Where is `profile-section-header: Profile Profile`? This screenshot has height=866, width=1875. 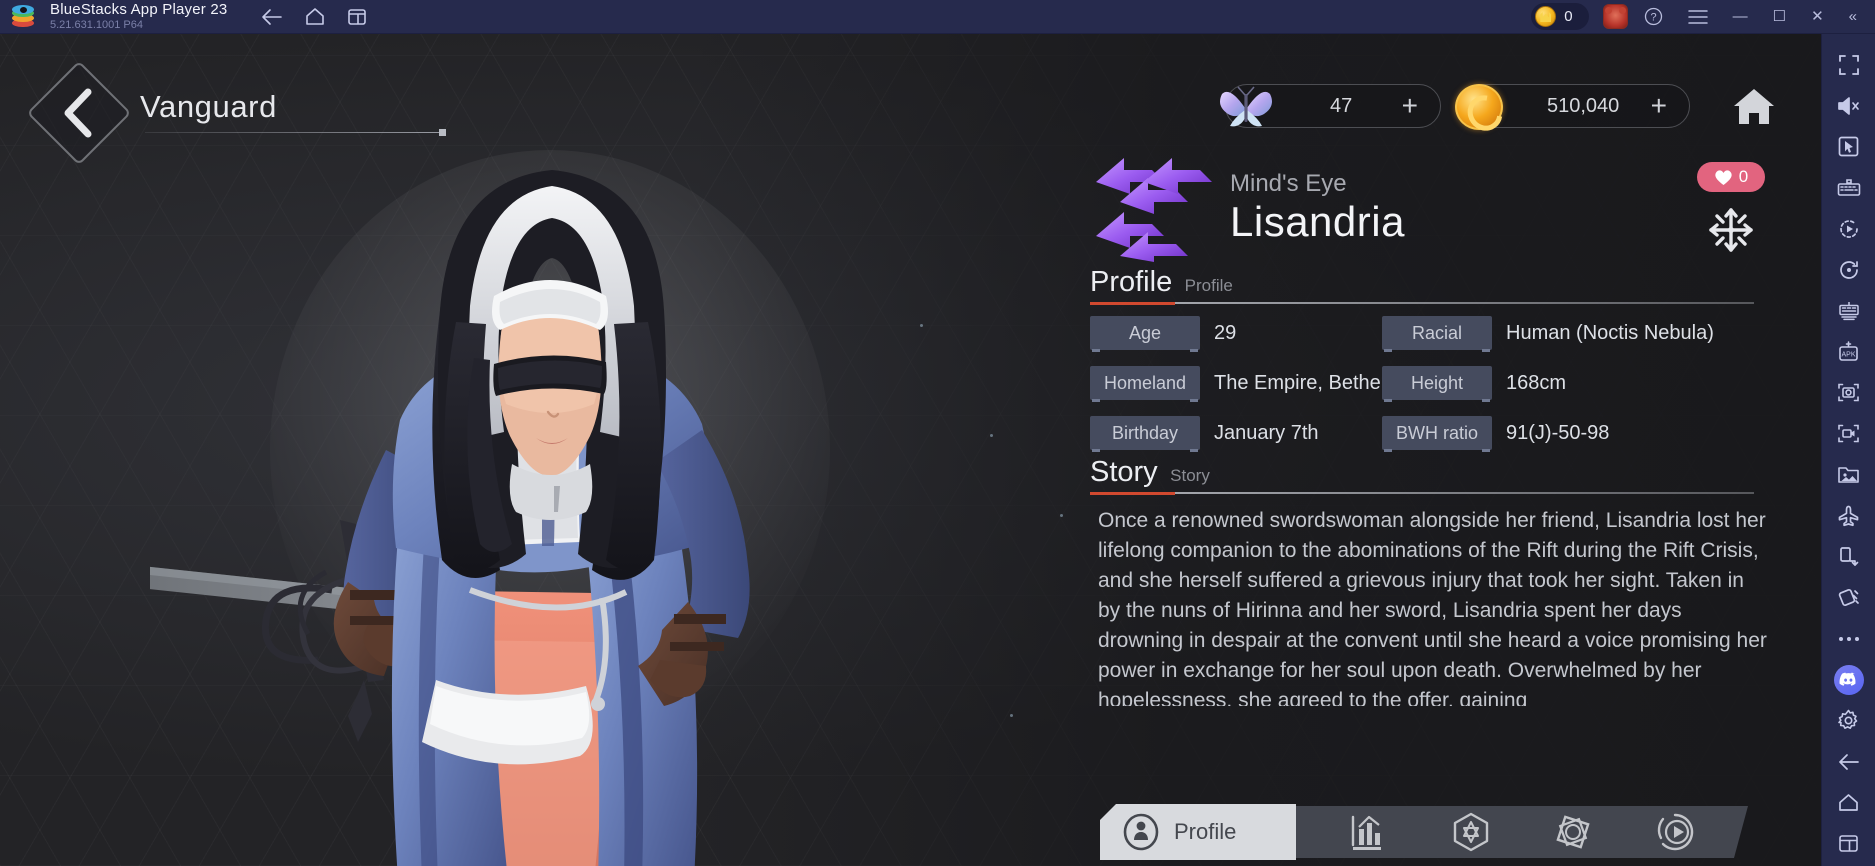
profile-section-header: Profile Profile is located at coordinates (1440, 285).